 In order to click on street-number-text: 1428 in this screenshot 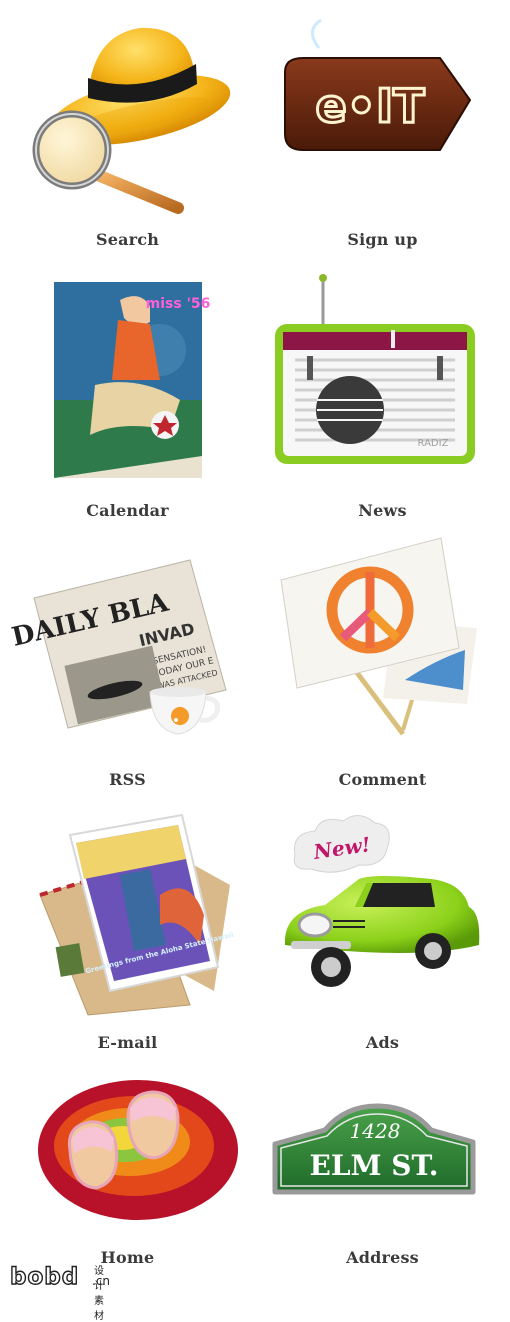, I will do `click(375, 1131)`.